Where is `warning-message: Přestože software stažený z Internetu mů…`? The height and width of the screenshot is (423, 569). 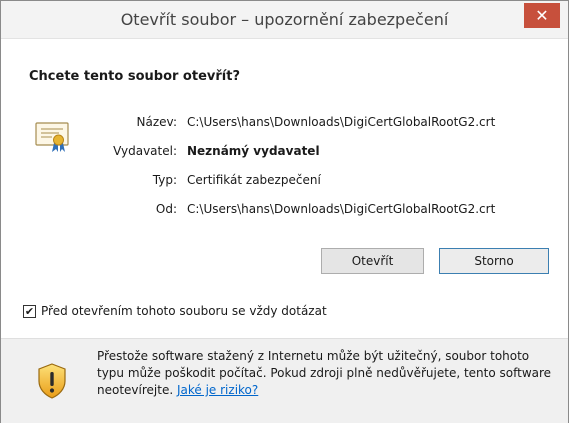
warning-message: Přestože software stažený z Internetu mů… is located at coordinates (324, 373).